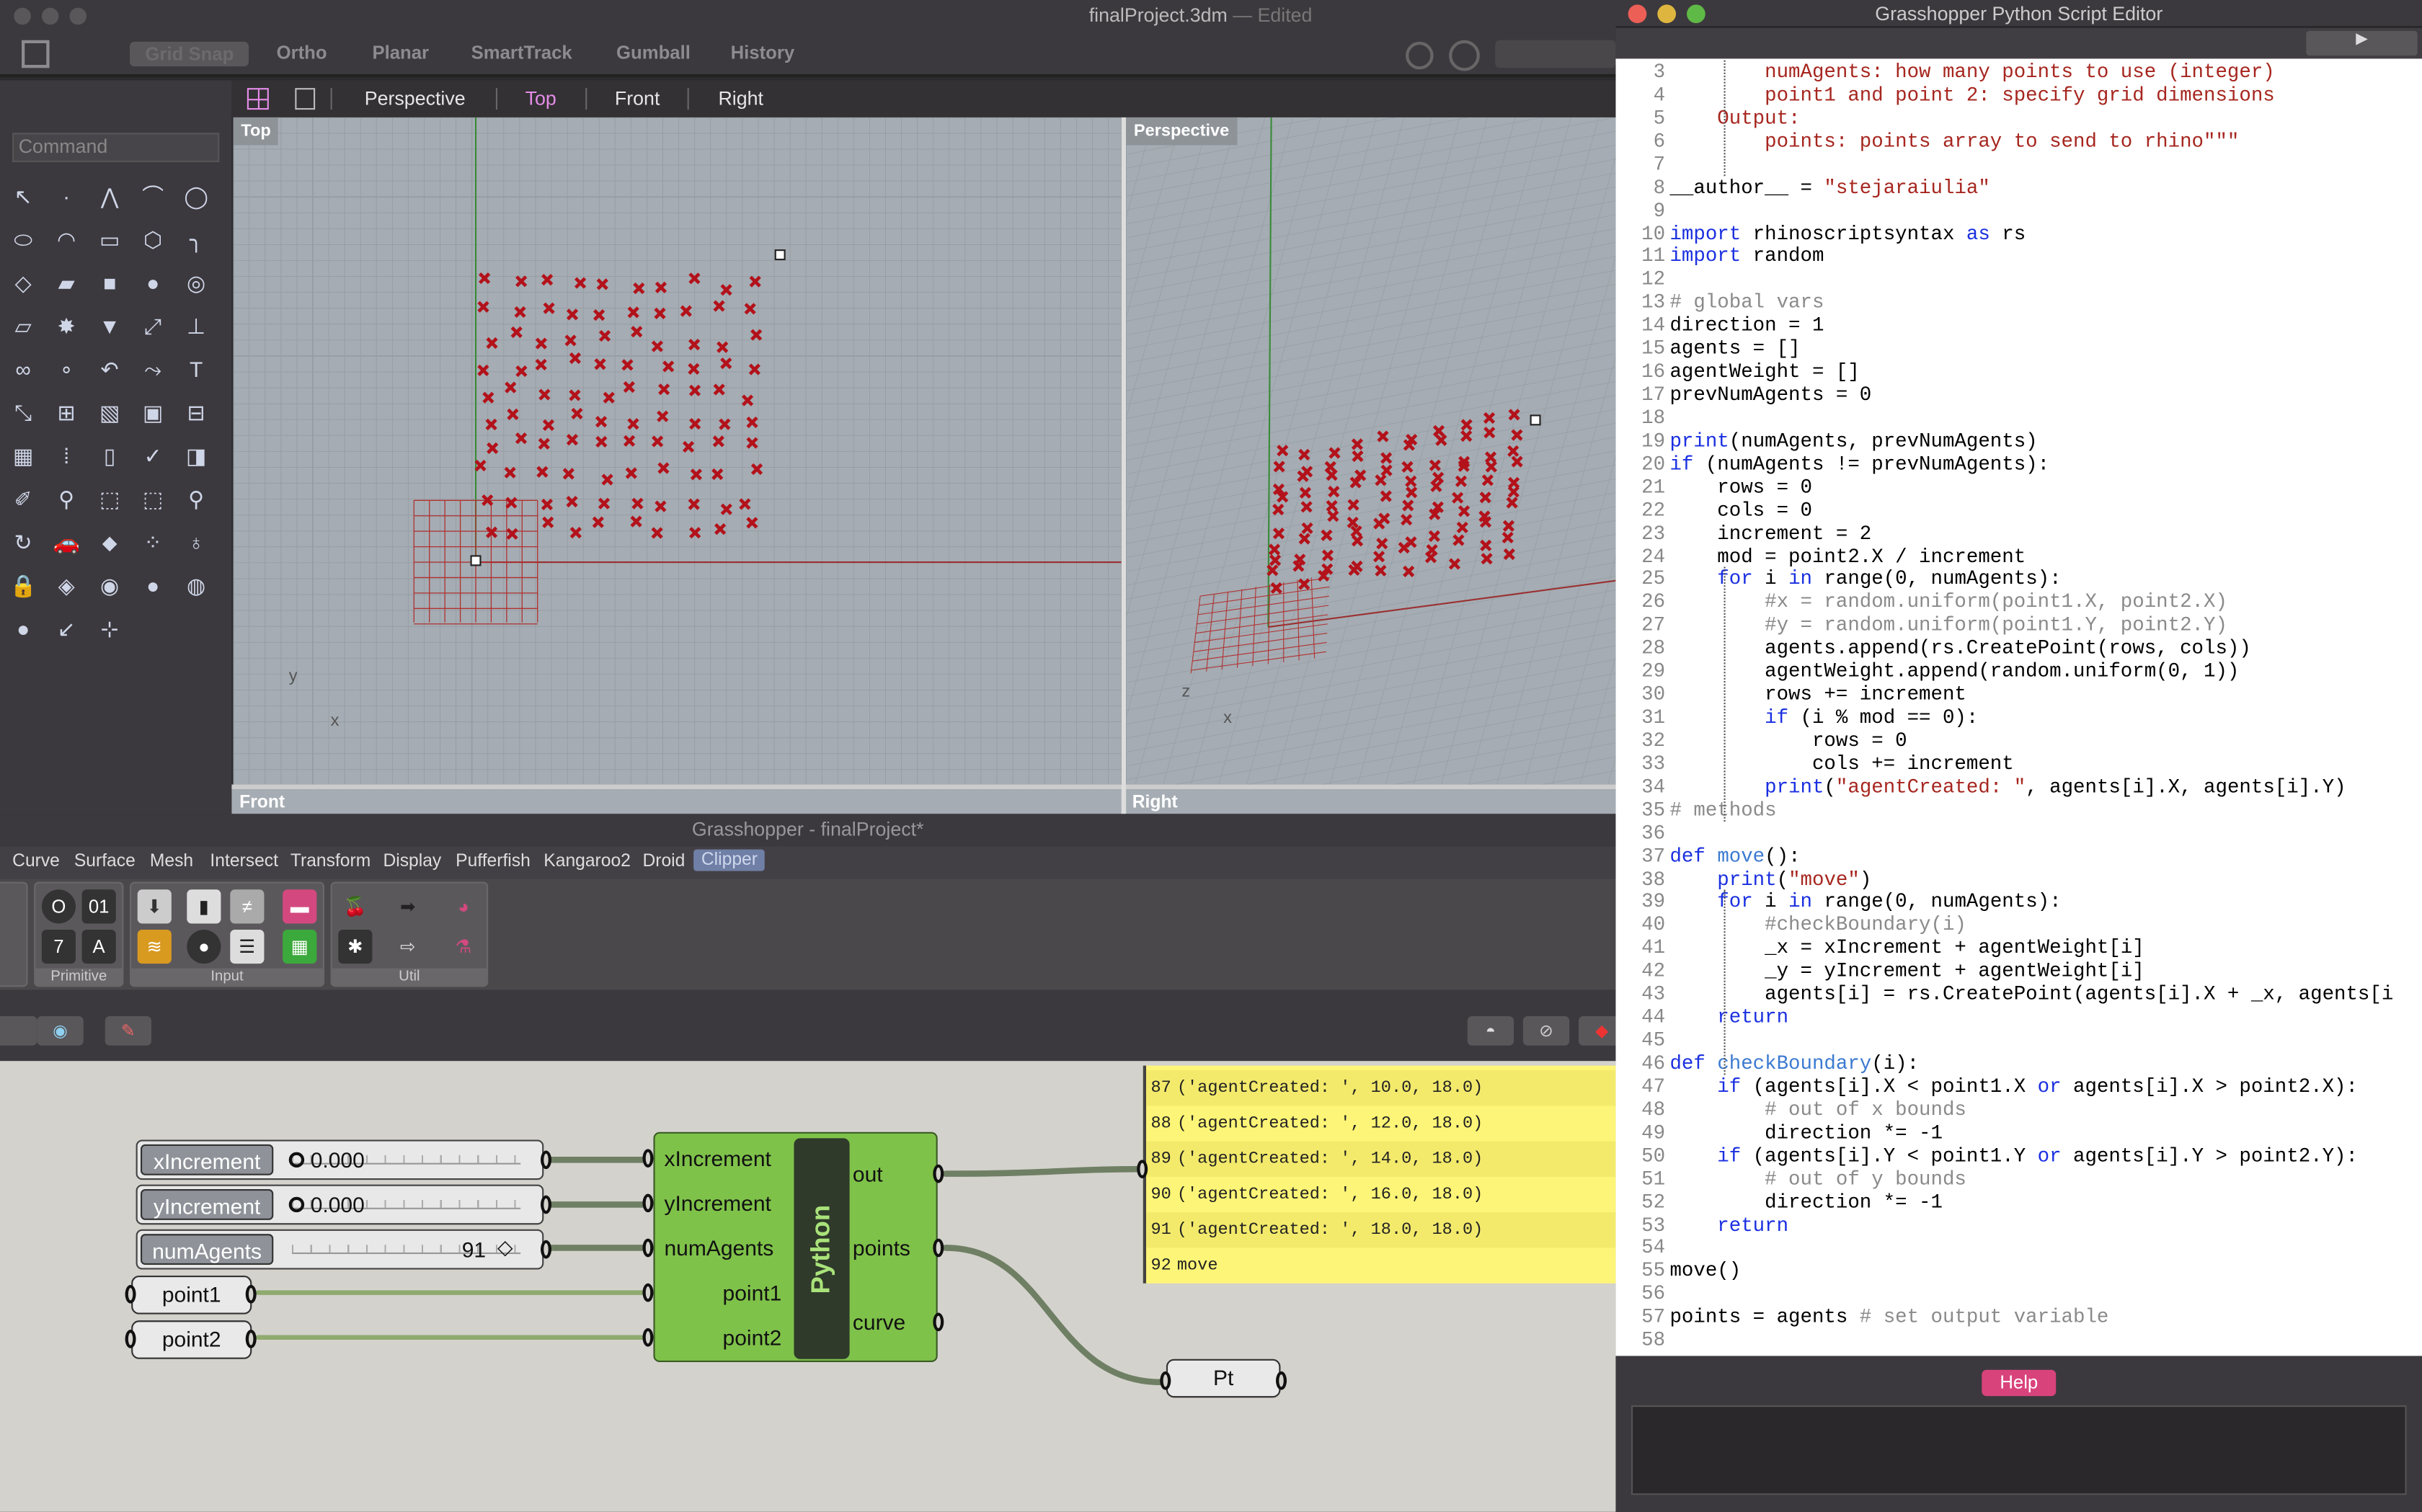 The image size is (2422, 1512). I want to click on ellipse-icon: ⬭, so click(23, 240).